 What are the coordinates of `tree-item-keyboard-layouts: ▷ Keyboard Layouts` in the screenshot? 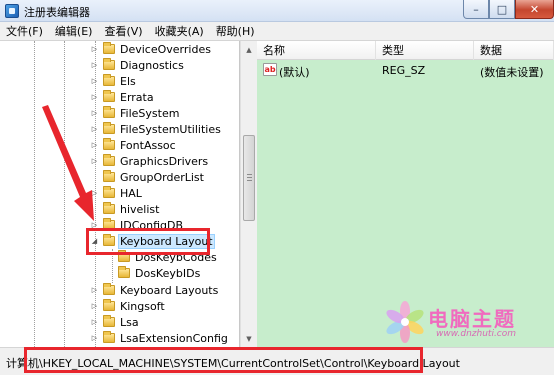 It's located at (154, 290).